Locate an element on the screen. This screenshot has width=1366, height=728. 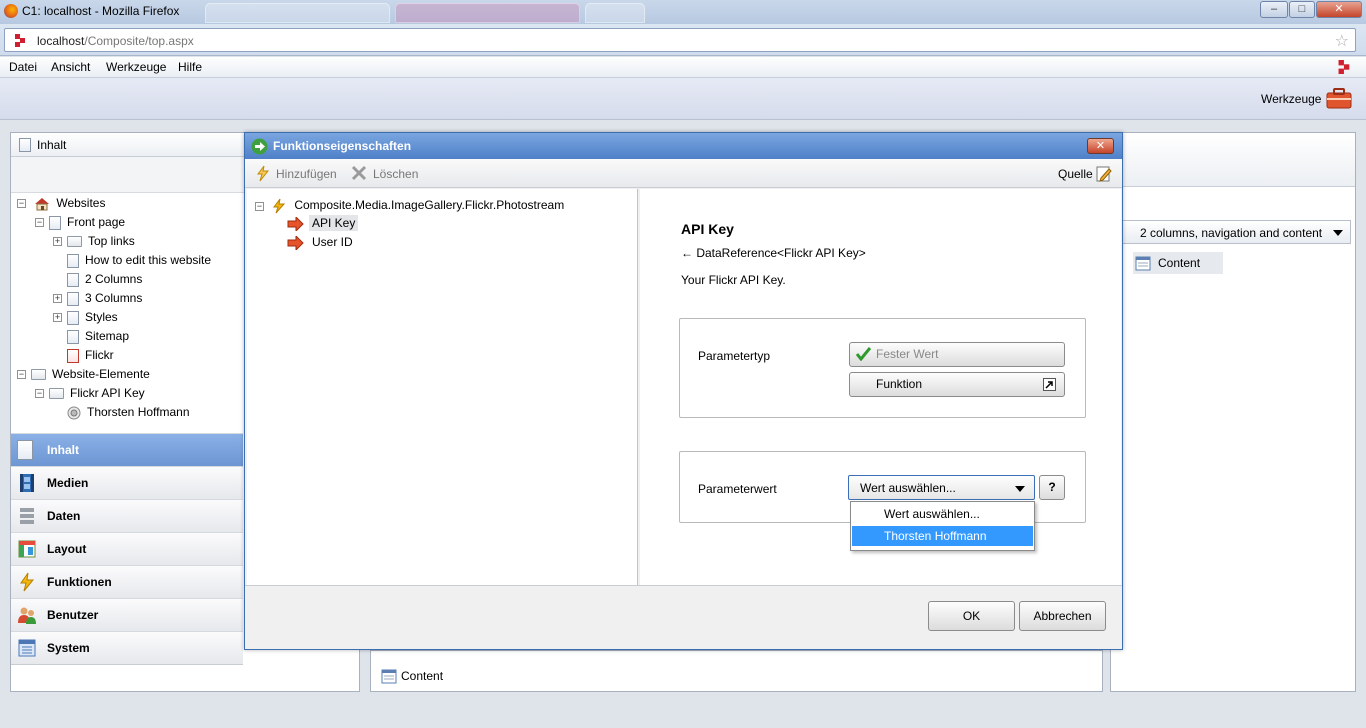
parameter-value-label: Parameterwert is located at coordinates (737, 489).